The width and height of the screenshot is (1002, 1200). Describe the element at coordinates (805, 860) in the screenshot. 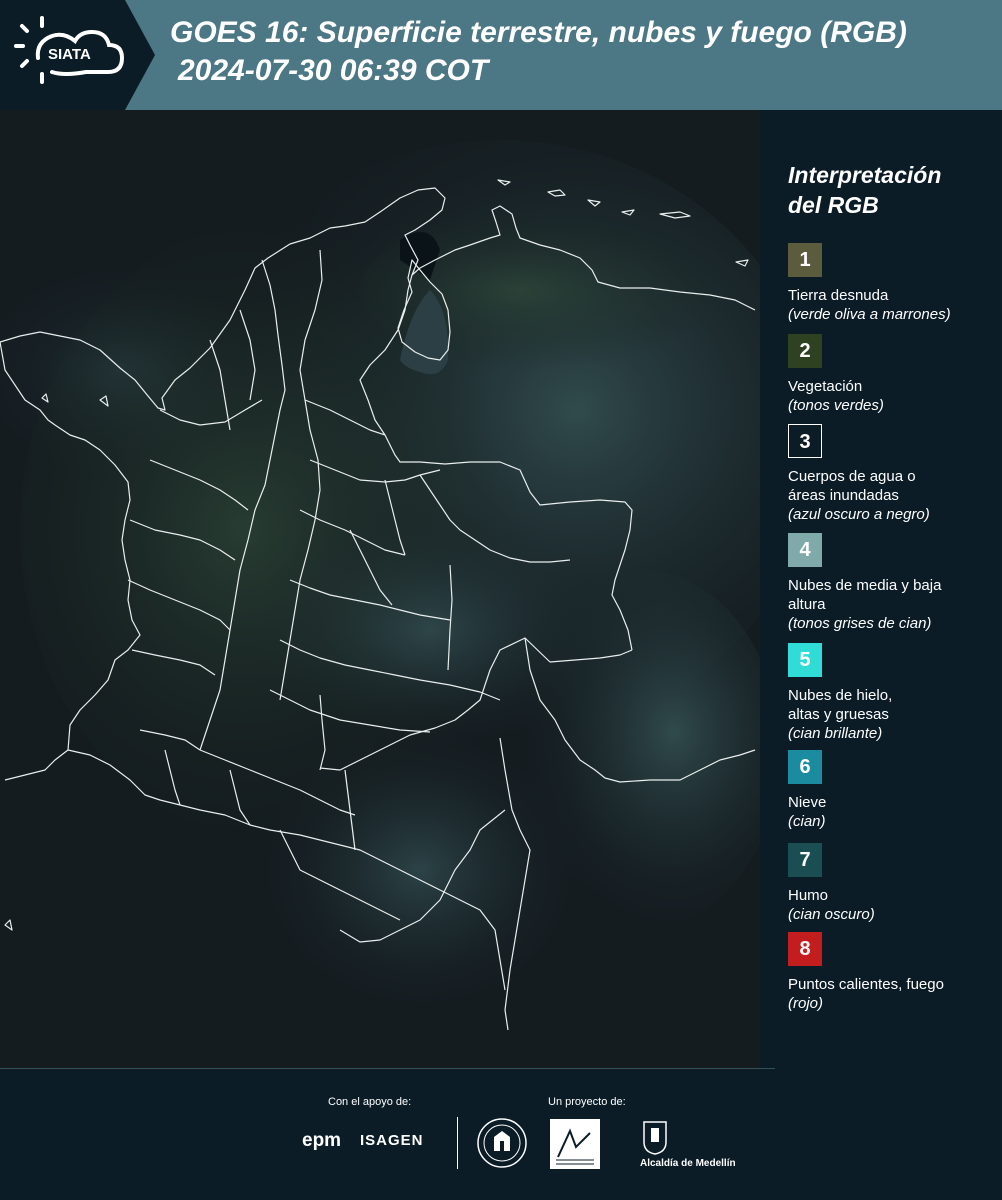

I see `legend-swatch-7: 7` at that location.